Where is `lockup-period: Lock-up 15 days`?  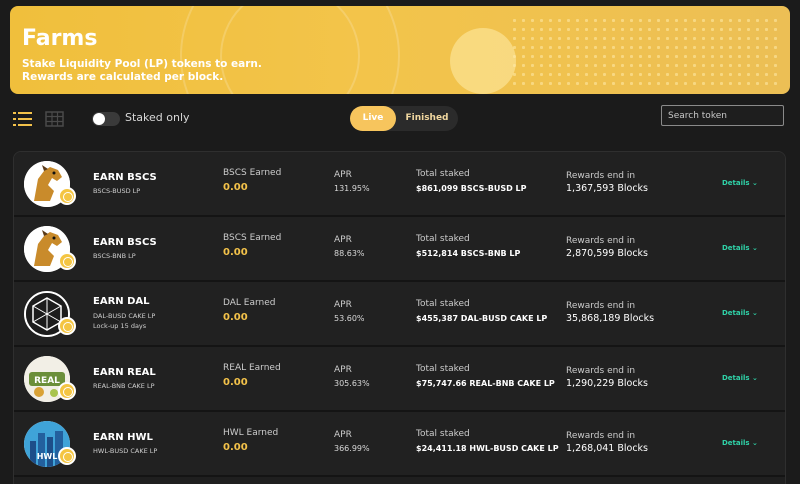 lockup-period: Lock-up 15 days is located at coordinates (120, 326).